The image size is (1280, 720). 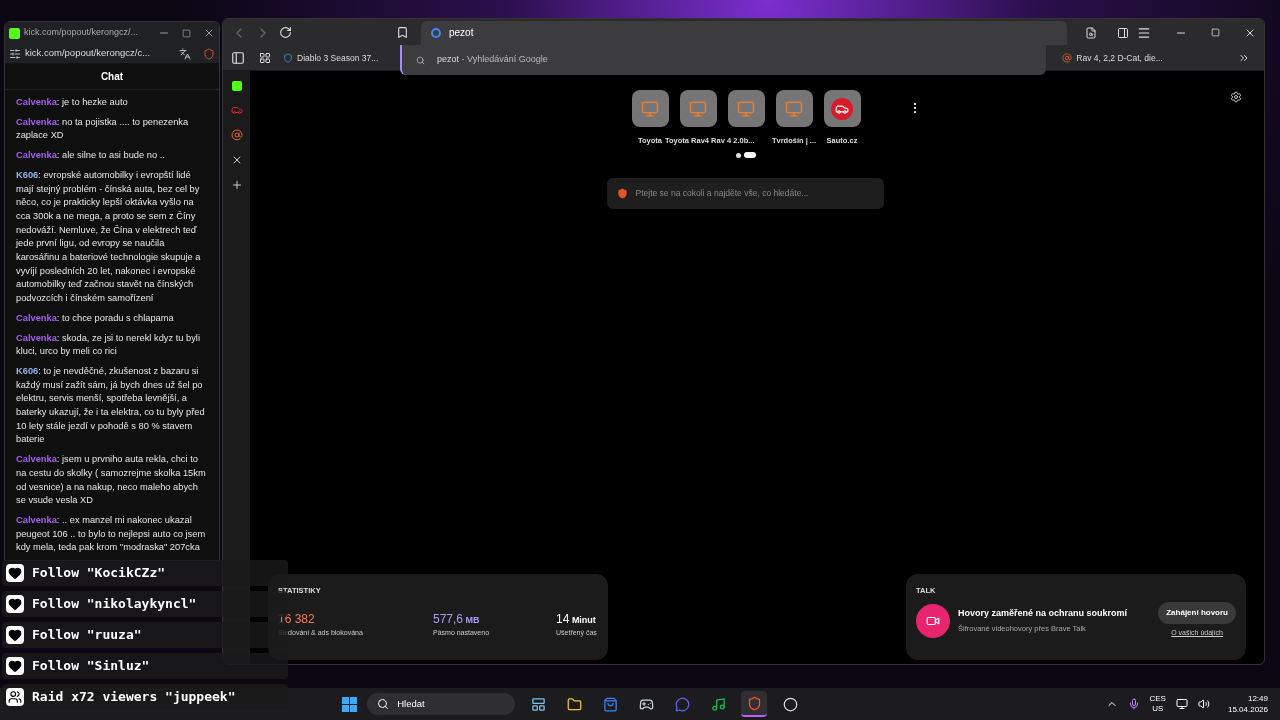 What do you see at coordinates (111, 405) in the screenshot?
I see `chat-message: K606: to je nevděčné, zkušenost z bazaru si každý musí zažít sám, já bych dnes už šel po elektru, servis menší, spotřeba levnější, a baterky ukazují, že i ta elektra, co tu byly před 10 lety stále jezdí v pohodě s 80 % stavem baterie` at bounding box center [111, 405].